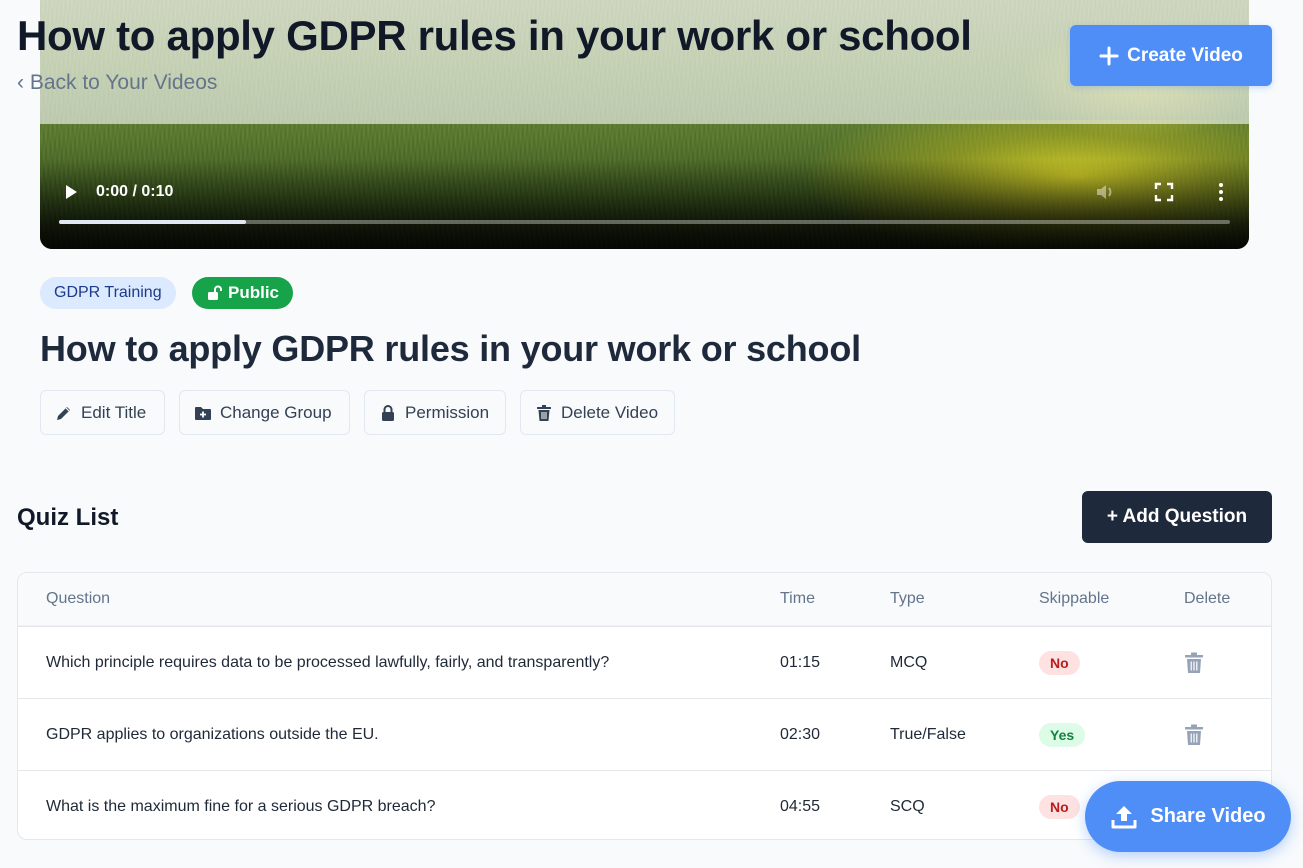  I want to click on share-video-label: Share Video, so click(1208, 816).